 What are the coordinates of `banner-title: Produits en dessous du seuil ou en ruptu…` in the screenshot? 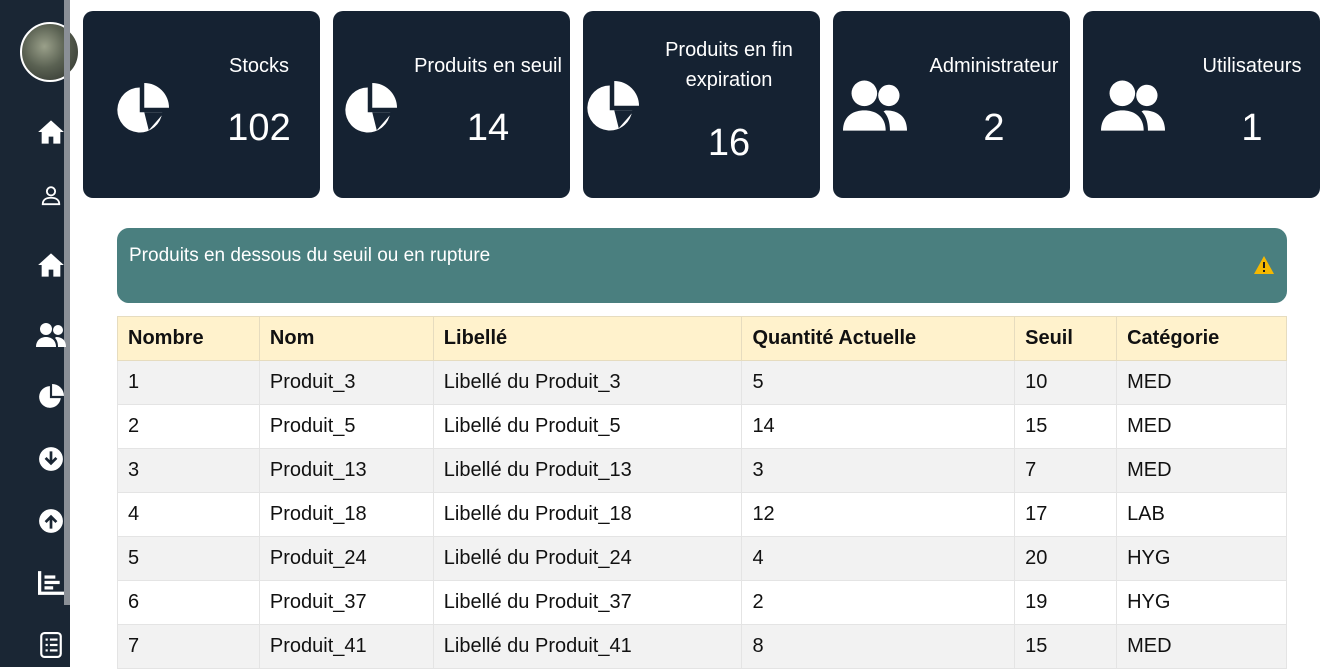 It's located at (310, 255).